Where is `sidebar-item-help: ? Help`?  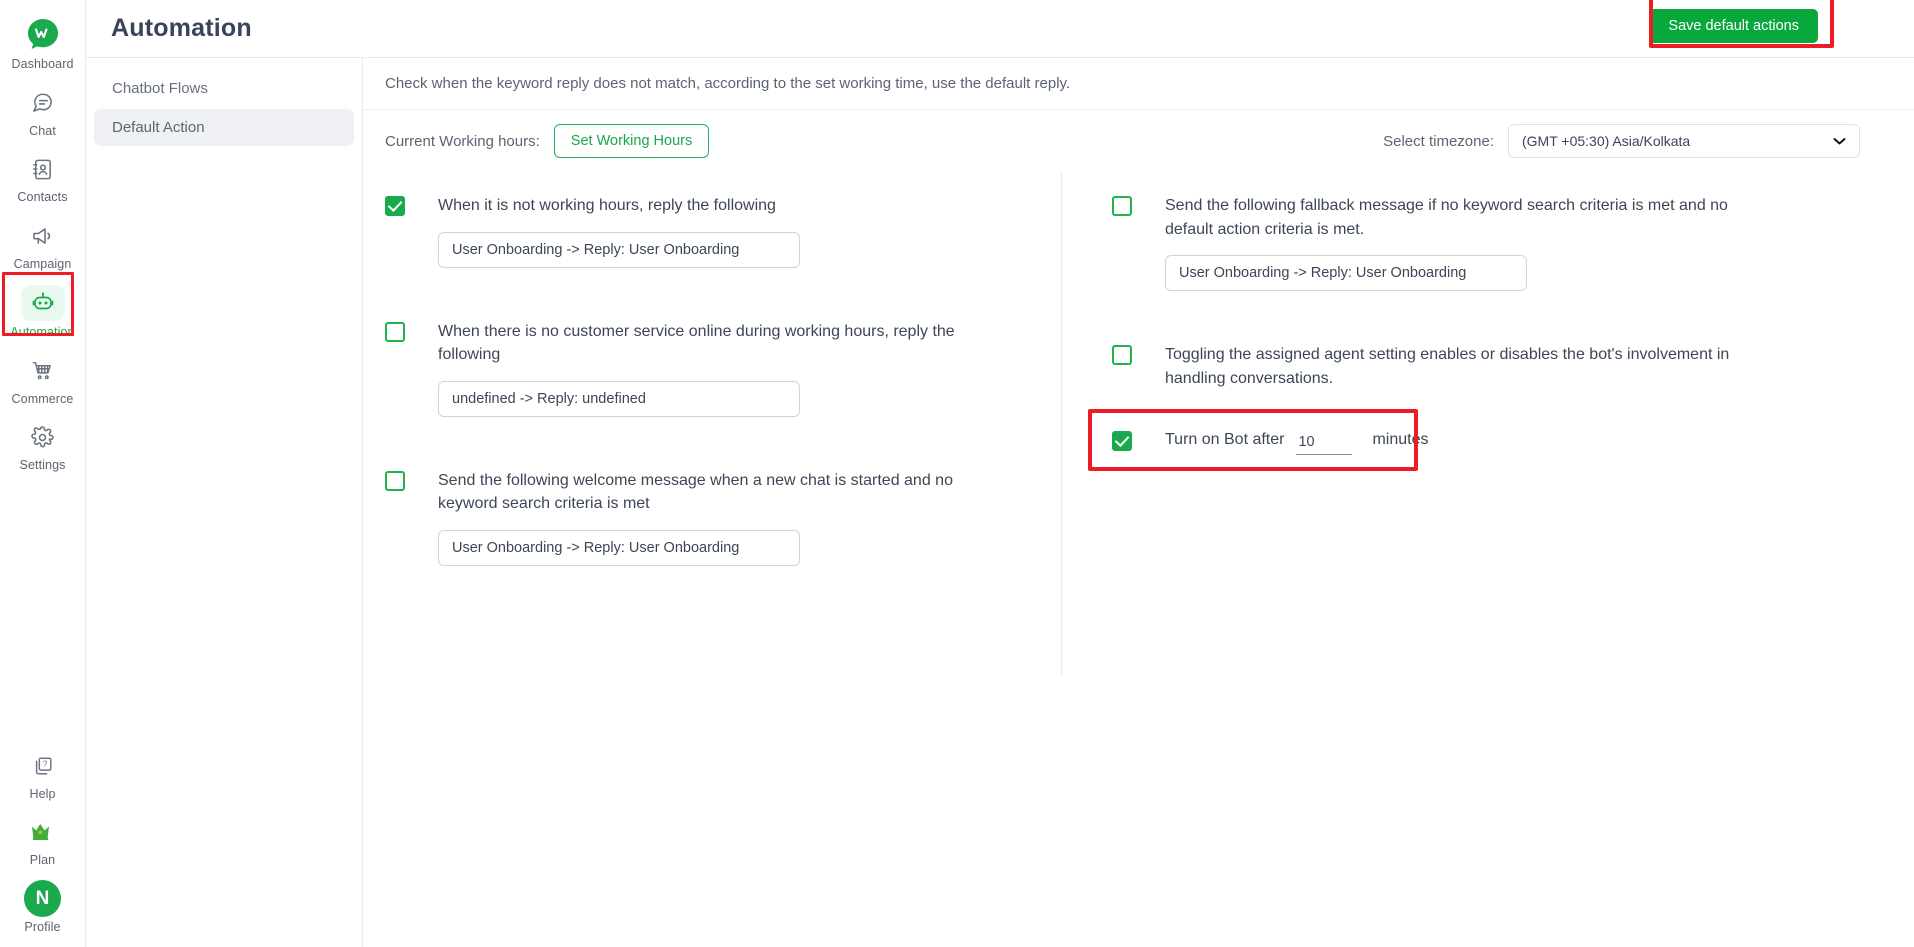
sidebar-item-help: ? Help is located at coordinates (42, 773).